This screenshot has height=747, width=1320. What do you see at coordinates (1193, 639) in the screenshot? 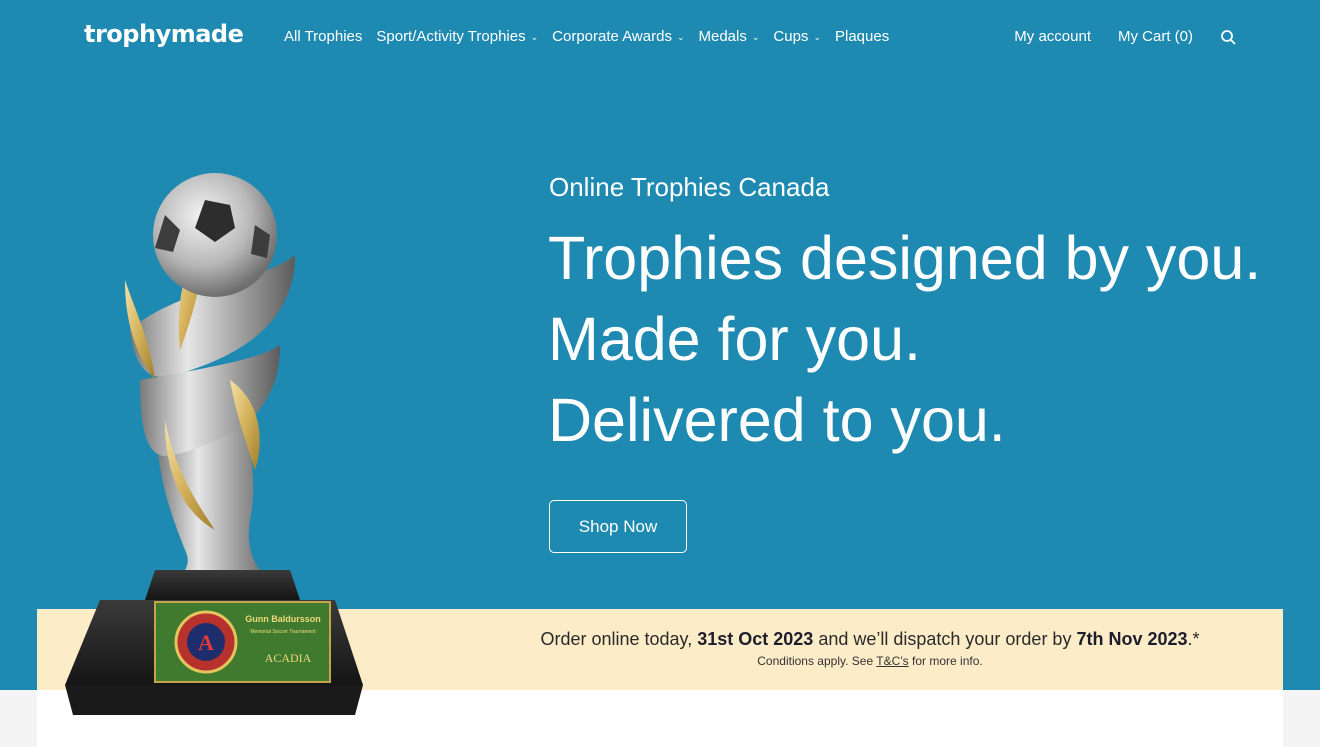
I see `dispatch-suffix: .*` at bounding box center [1193, 639].